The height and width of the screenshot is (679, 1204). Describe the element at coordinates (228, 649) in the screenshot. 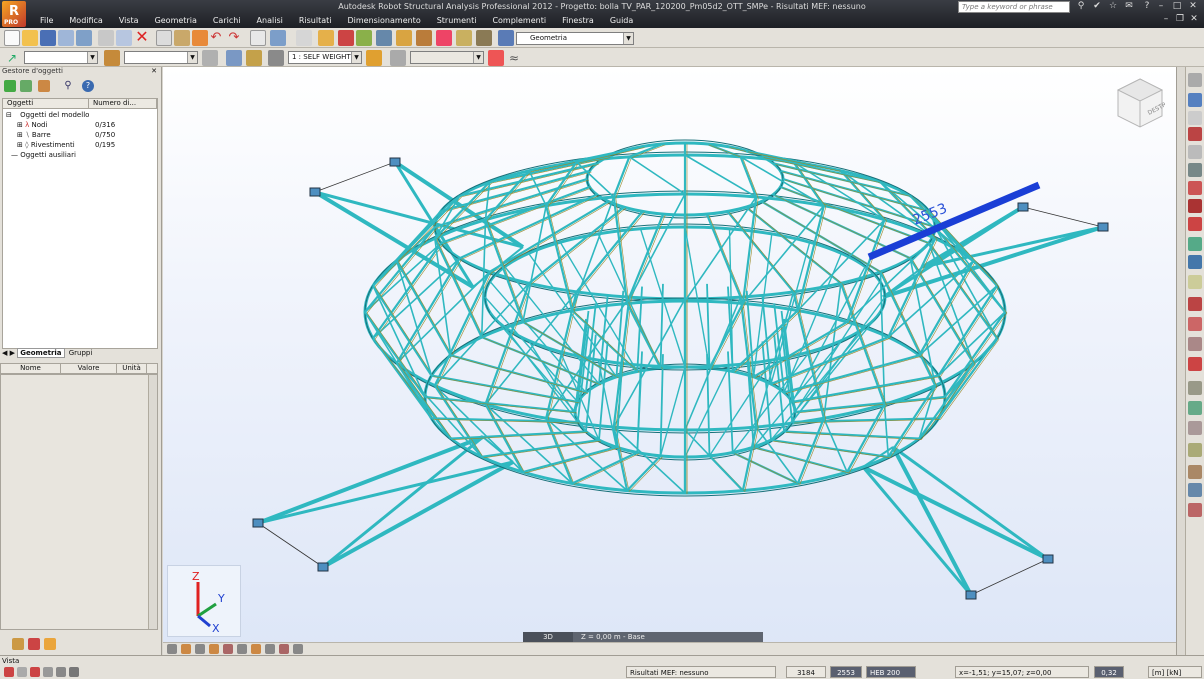

I see `node-numbers-icon` at that location.